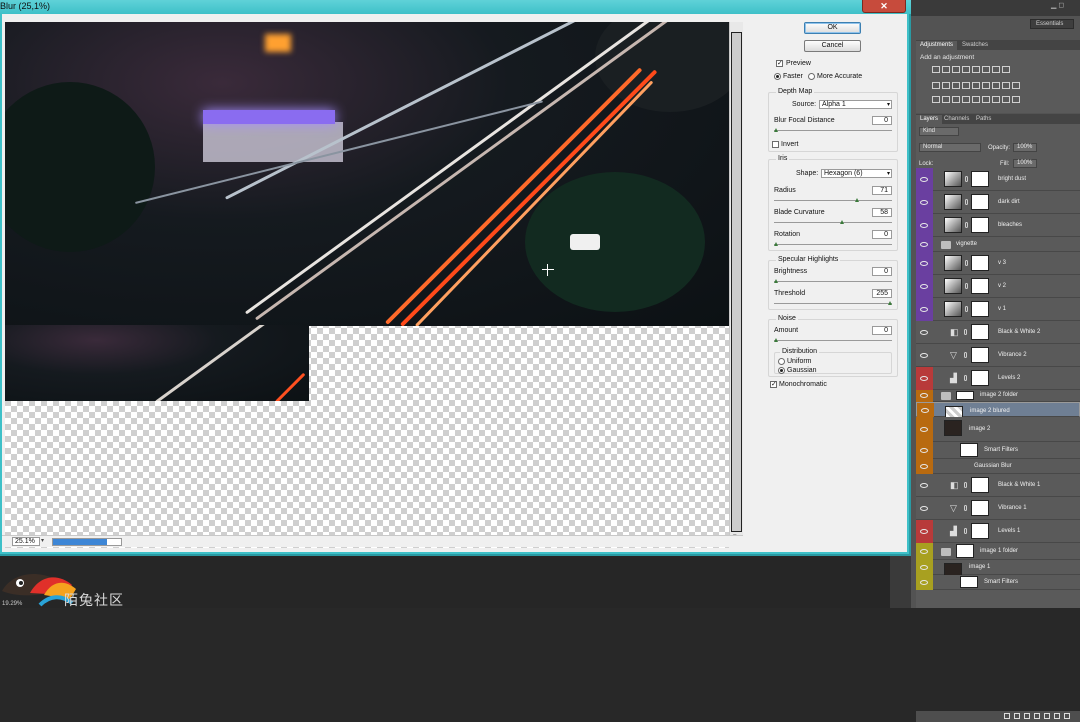 The image size is (1080, 722). What do you see at coordinates (882, 212) in the screenshot?
I see `blade-curvature-input: 58` at bounding box center [882, 212].